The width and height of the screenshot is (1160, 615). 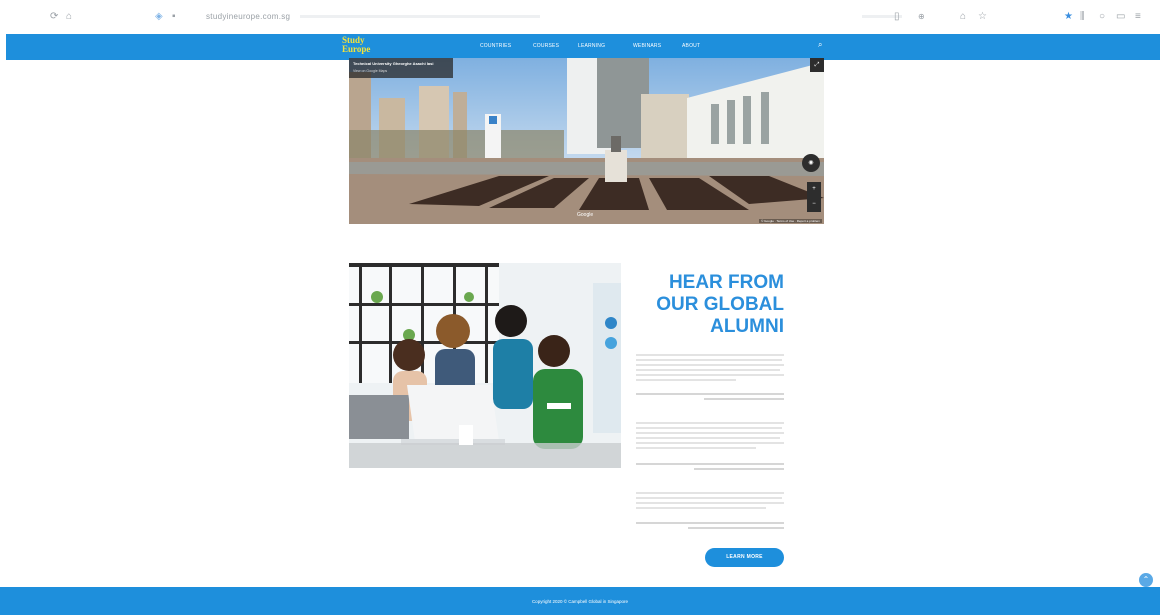 What do you see at coordinates (1120, 17) in the screenshot?
I see `sidebar-icon: ▭` at bounding box center [1120, 17].